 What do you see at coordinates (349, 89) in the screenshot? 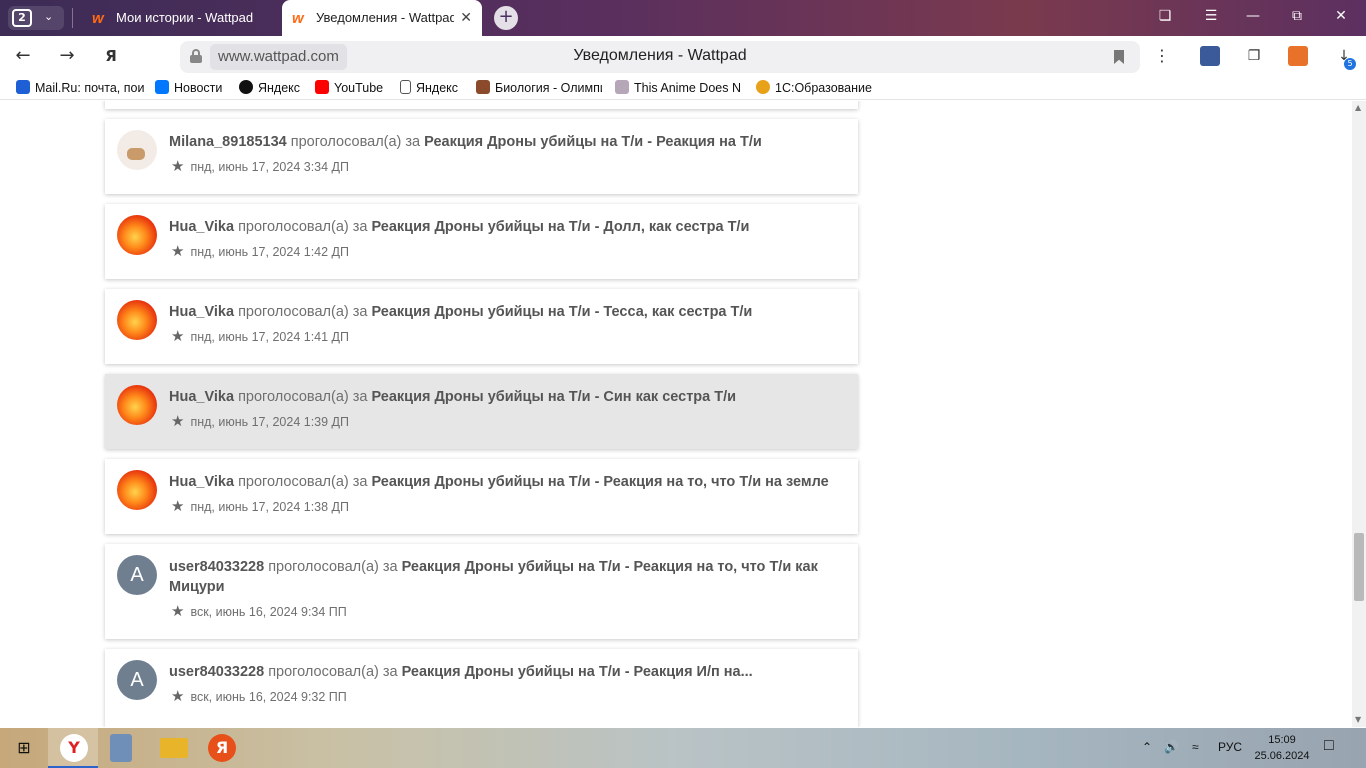
I see `bookmark-youtube: YouTube` at bounding box center [349, 89].